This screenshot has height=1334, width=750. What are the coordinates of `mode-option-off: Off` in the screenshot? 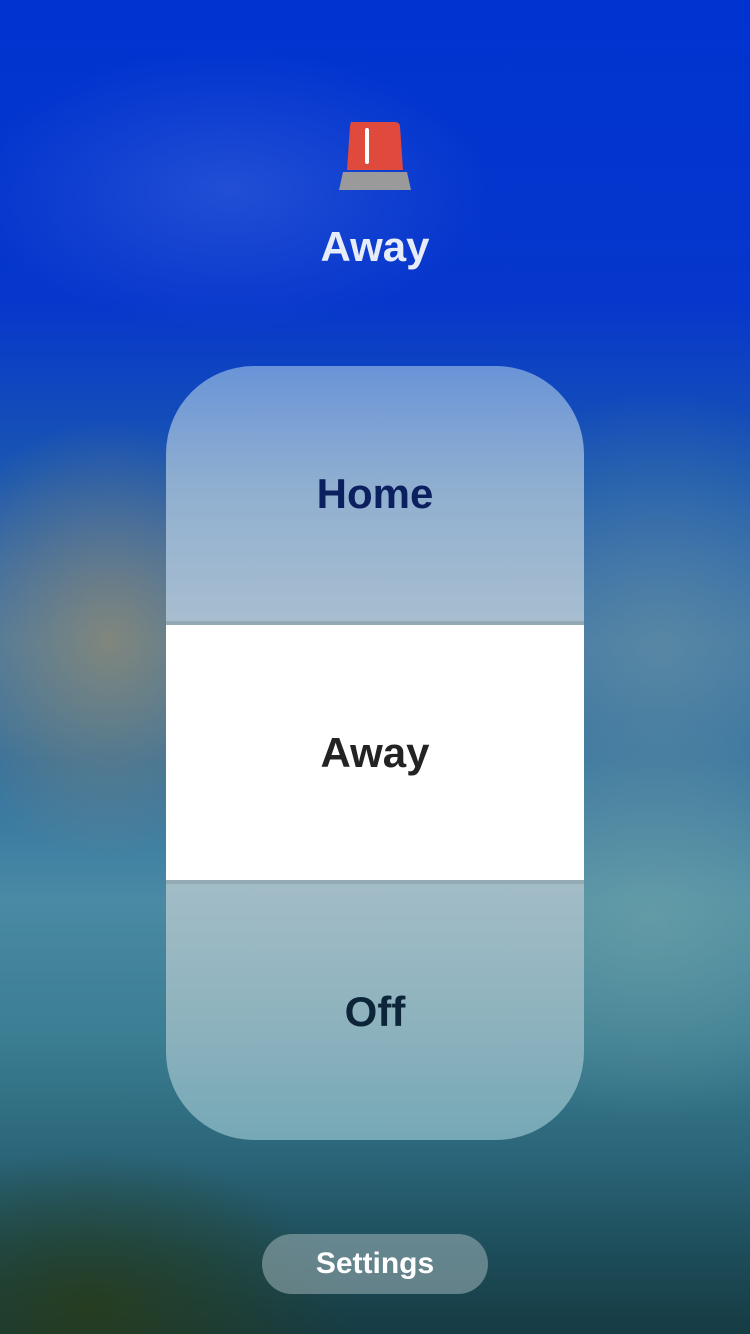 It's located at (375, 1012).